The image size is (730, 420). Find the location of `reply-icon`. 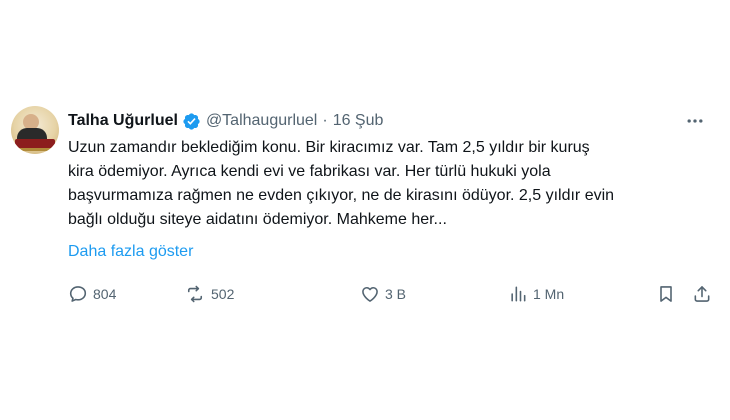

reply-icon is located at coordinates (78, 294).